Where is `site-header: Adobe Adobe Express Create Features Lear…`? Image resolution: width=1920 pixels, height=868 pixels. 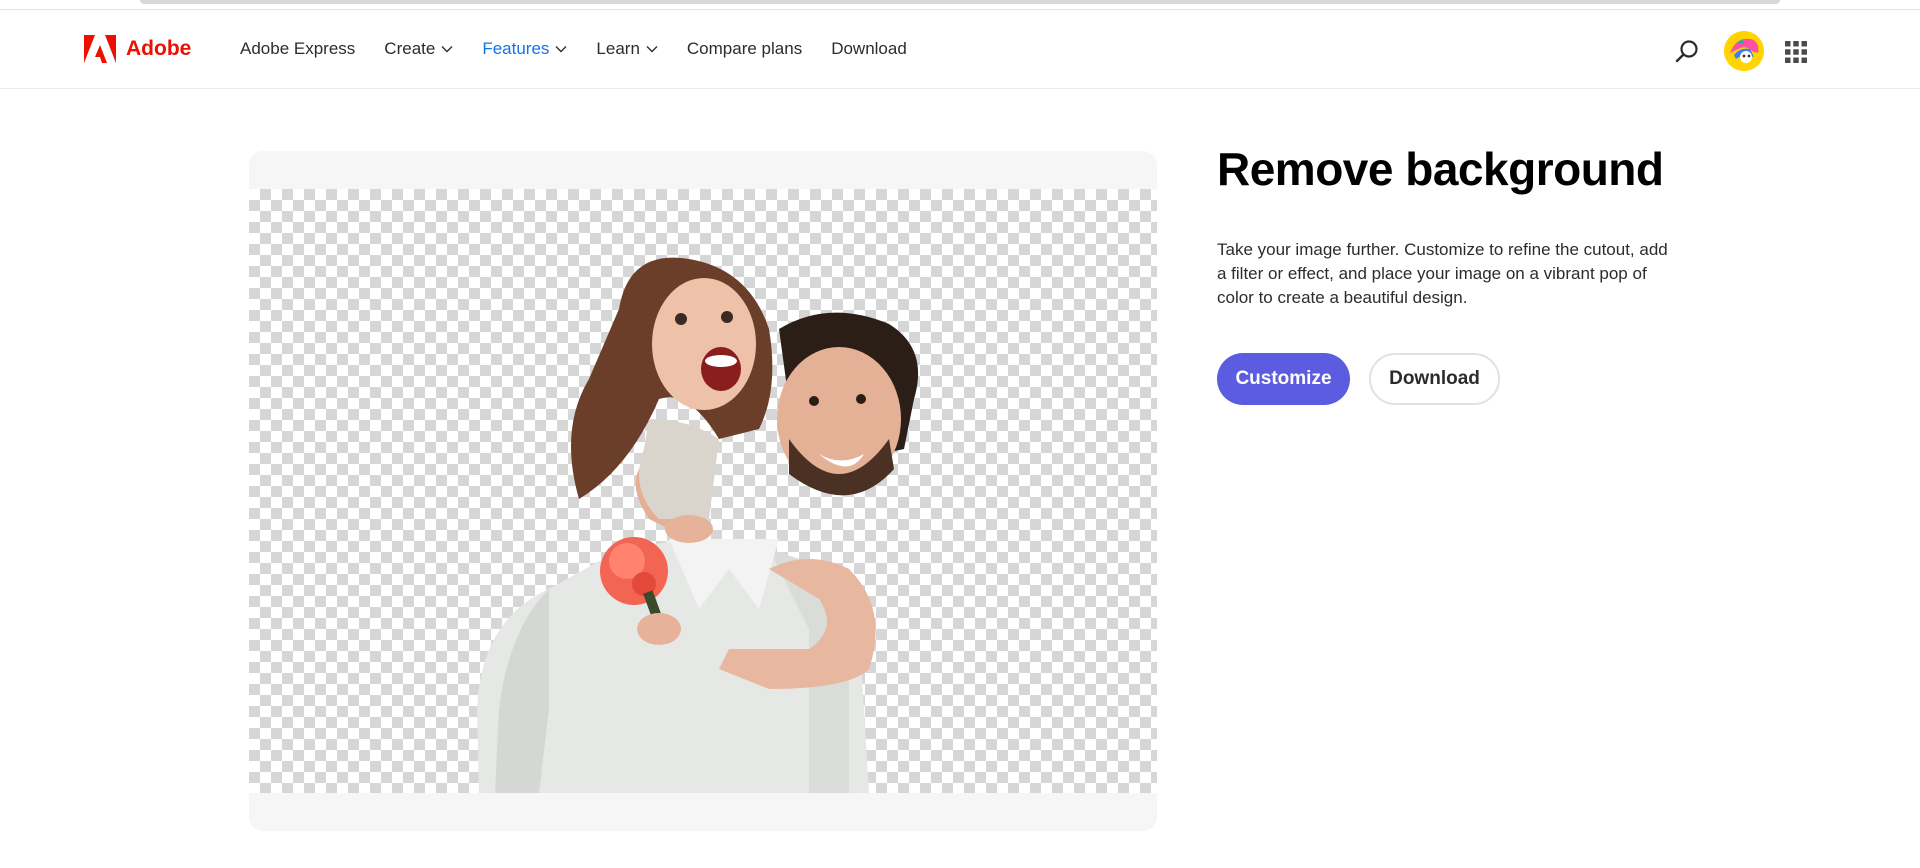 site-header: Adobe Adobe Express Create Features Lear… is located at coordinates (960, 50).